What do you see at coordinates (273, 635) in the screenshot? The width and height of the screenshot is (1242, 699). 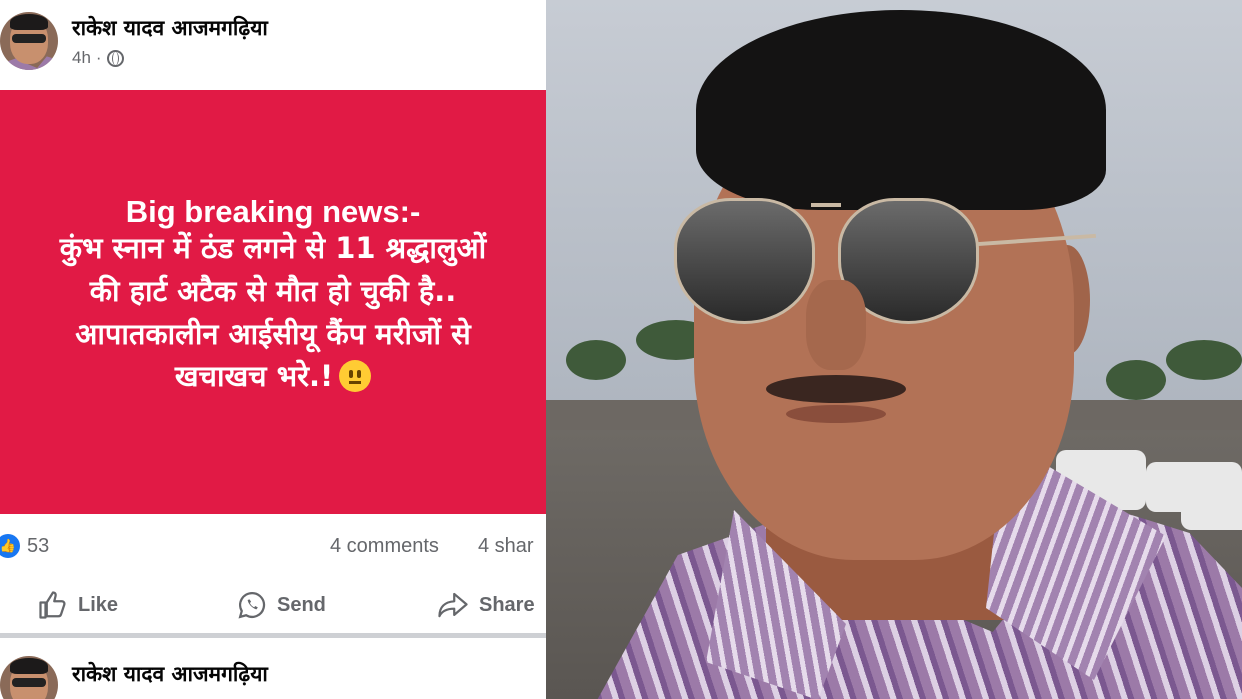 I see `post-divider` at bounding box center [273, 635].